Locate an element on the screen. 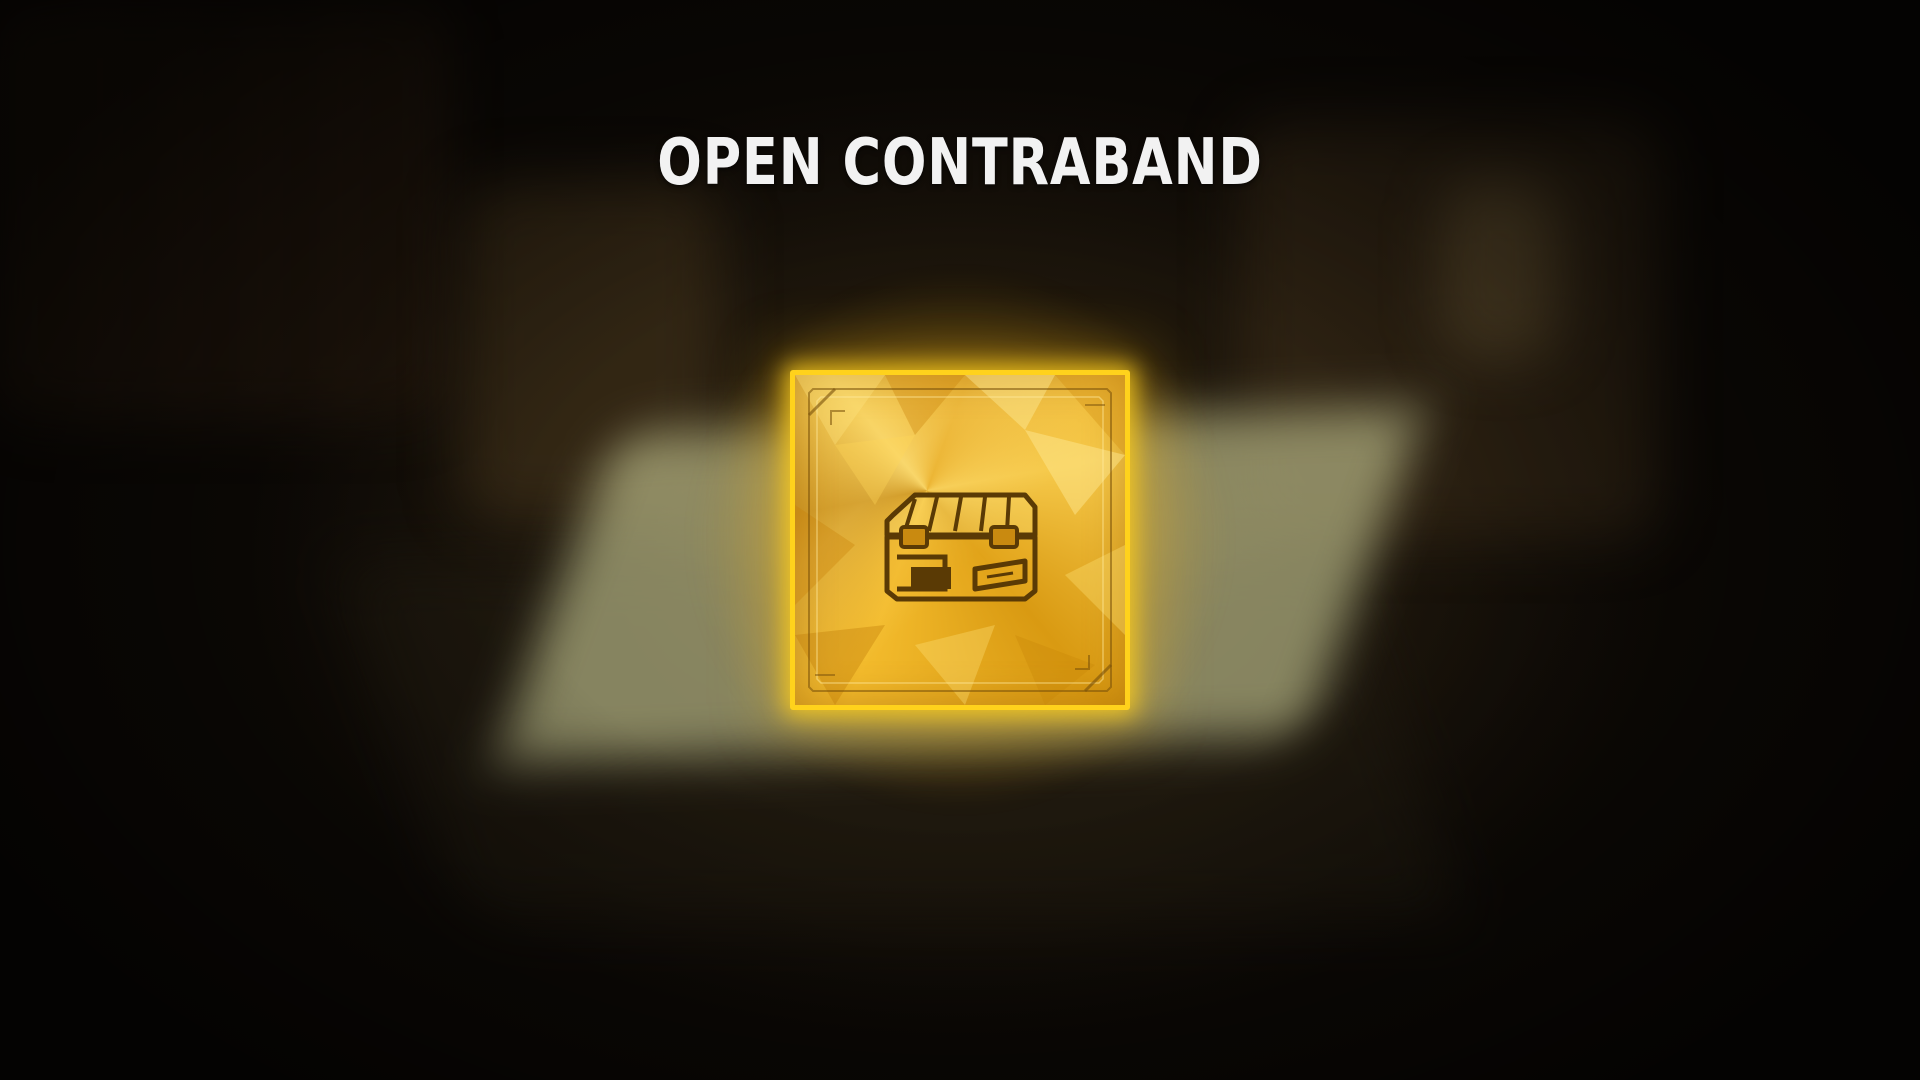 Image resolution: width=1920 pixels, height=1080 pixels. screen-title: OPEN CONTRABAND is located at coordinates (960, 163).